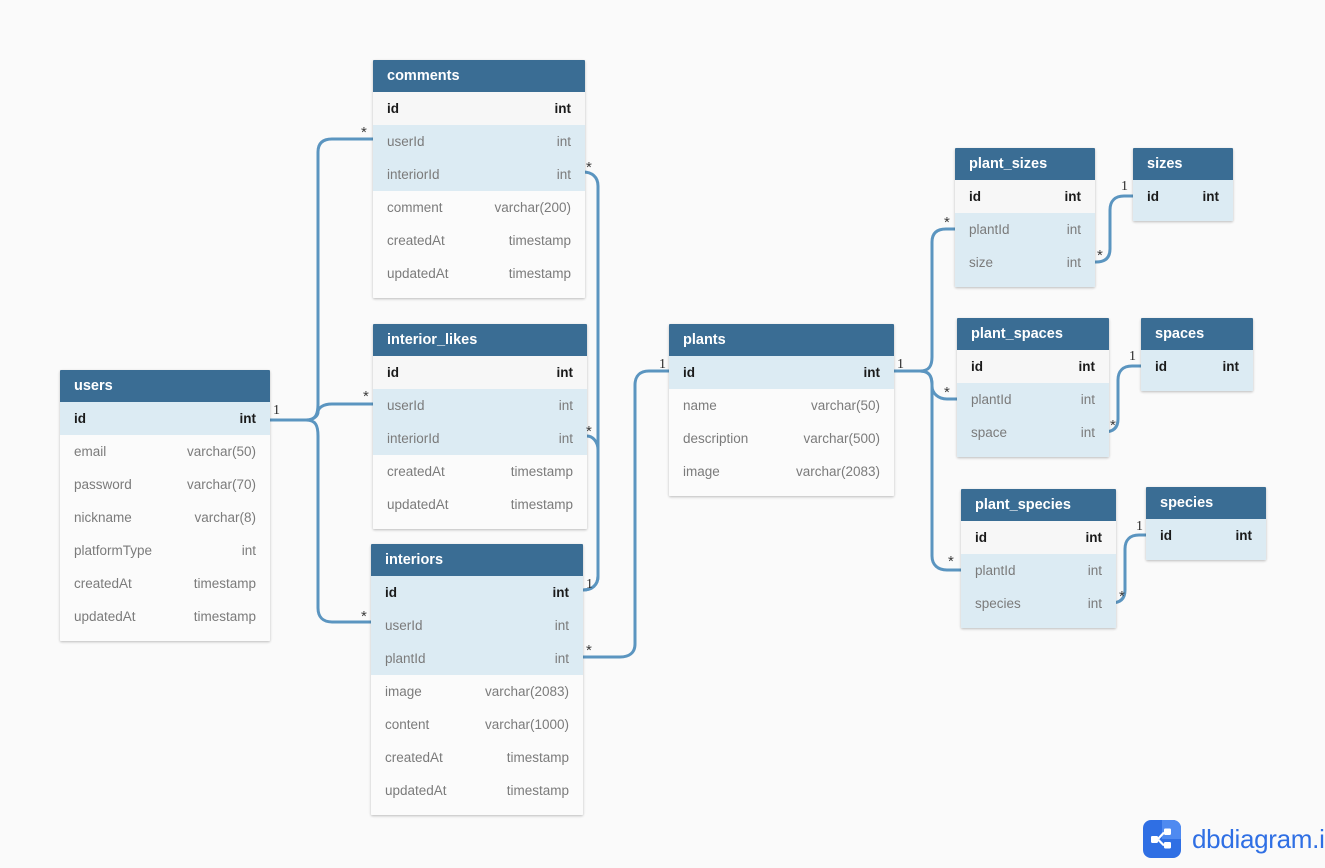  What do you see at coordinates (405, 658) in the screenshot?
I see `field-name: plantId` at bounding box center [405, 658].